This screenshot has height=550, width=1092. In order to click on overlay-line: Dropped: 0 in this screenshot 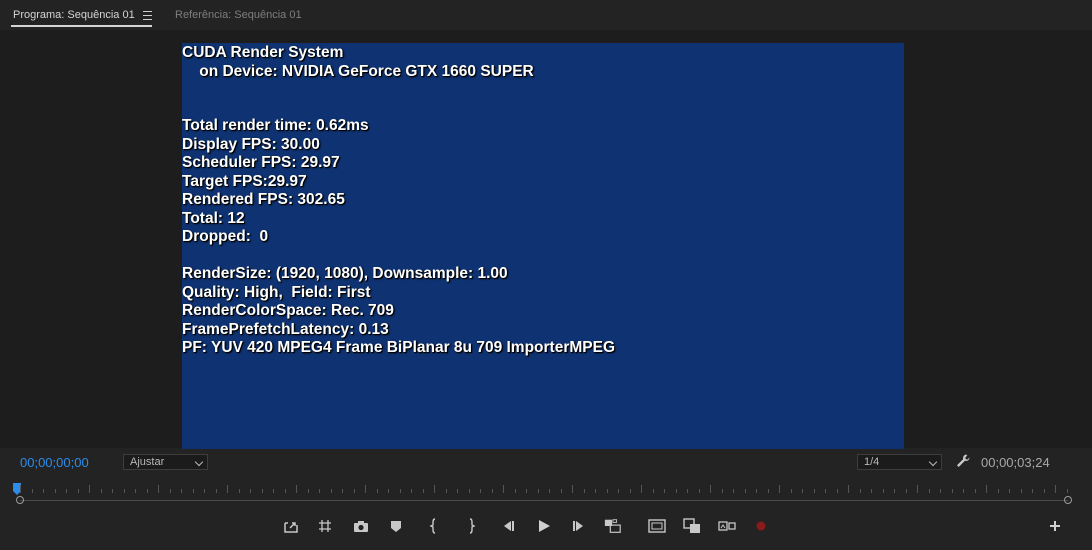, I will do `click(225, 236)`.